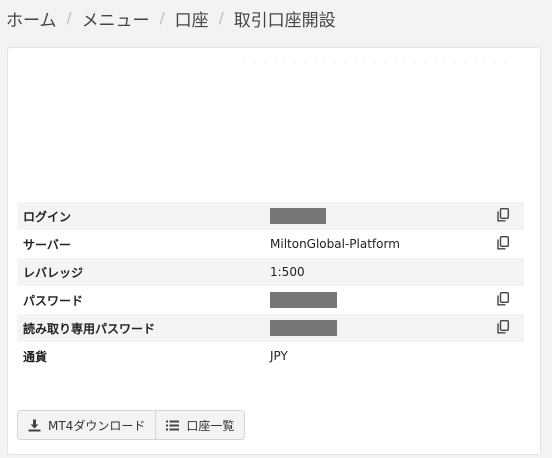 The image size is (552, 458). What do you see at coordinates (97, 425) in the screenshot?
I see `button-label: MT4ダウンロード` at bounding box center [97, 425].